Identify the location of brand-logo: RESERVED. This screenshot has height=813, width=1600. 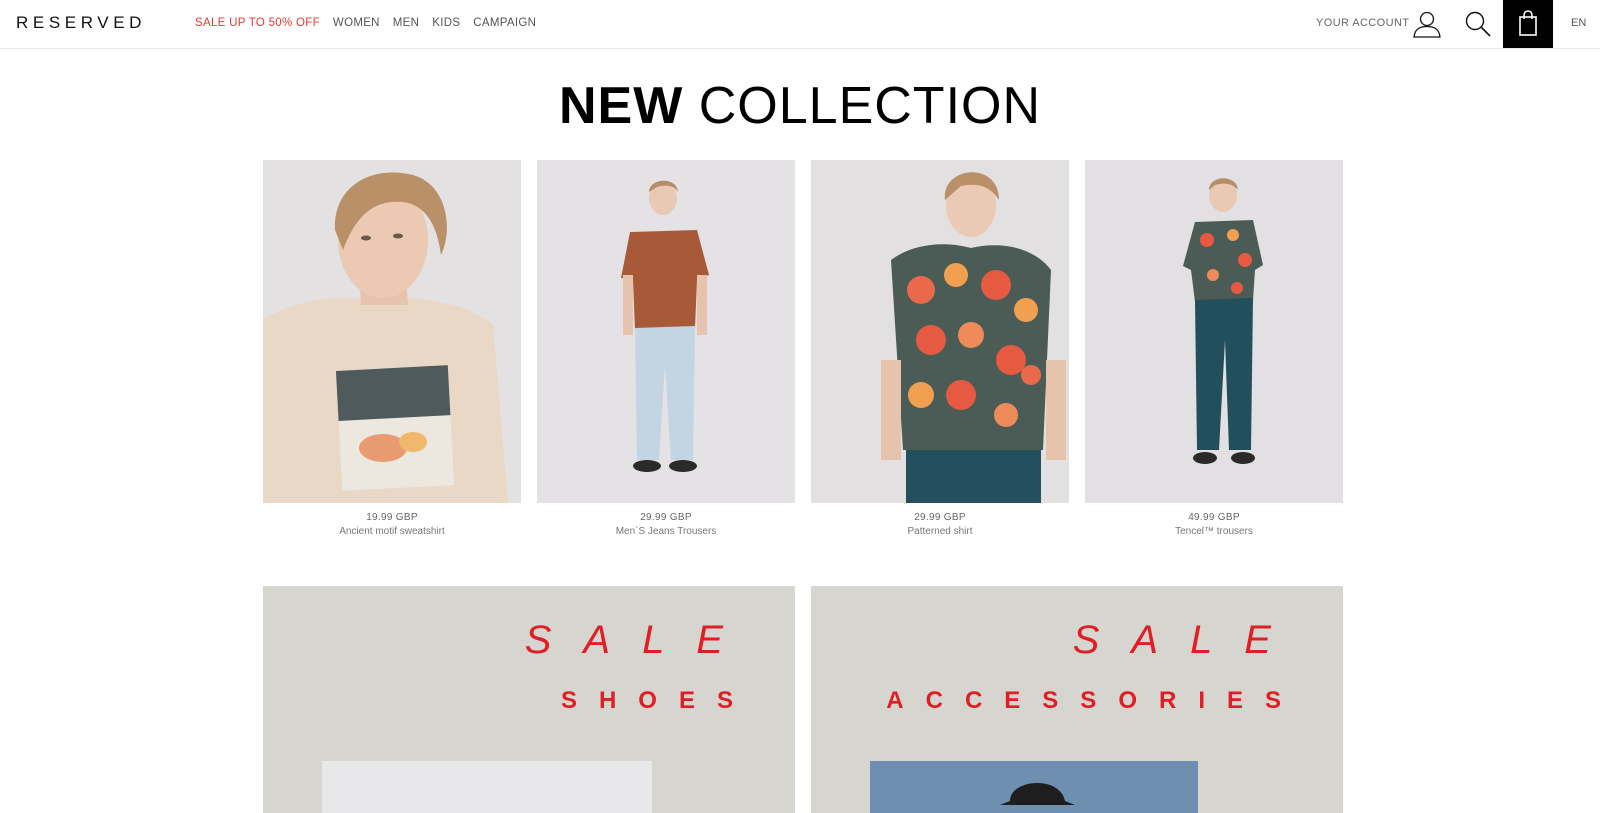
(81, 23).